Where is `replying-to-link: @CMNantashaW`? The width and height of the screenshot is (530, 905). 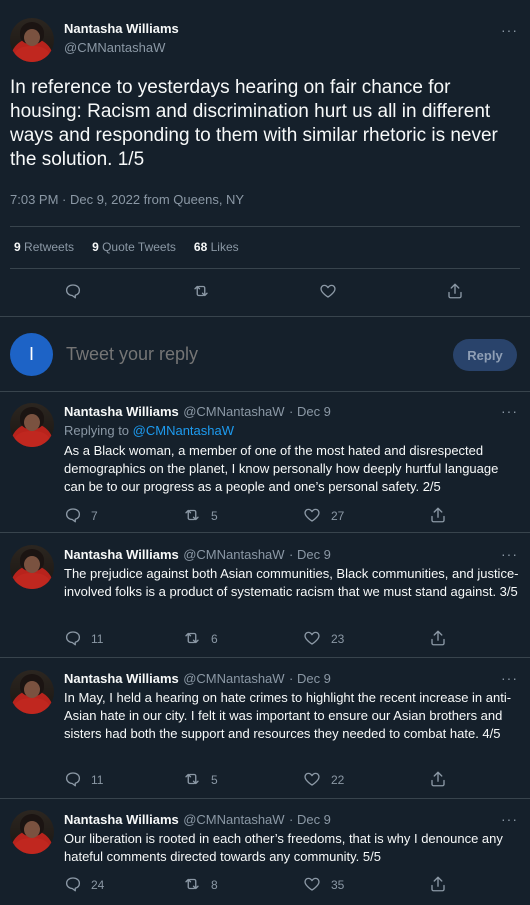 replying-to-link: @CMNantashaW is located at coordinates (183, 430).